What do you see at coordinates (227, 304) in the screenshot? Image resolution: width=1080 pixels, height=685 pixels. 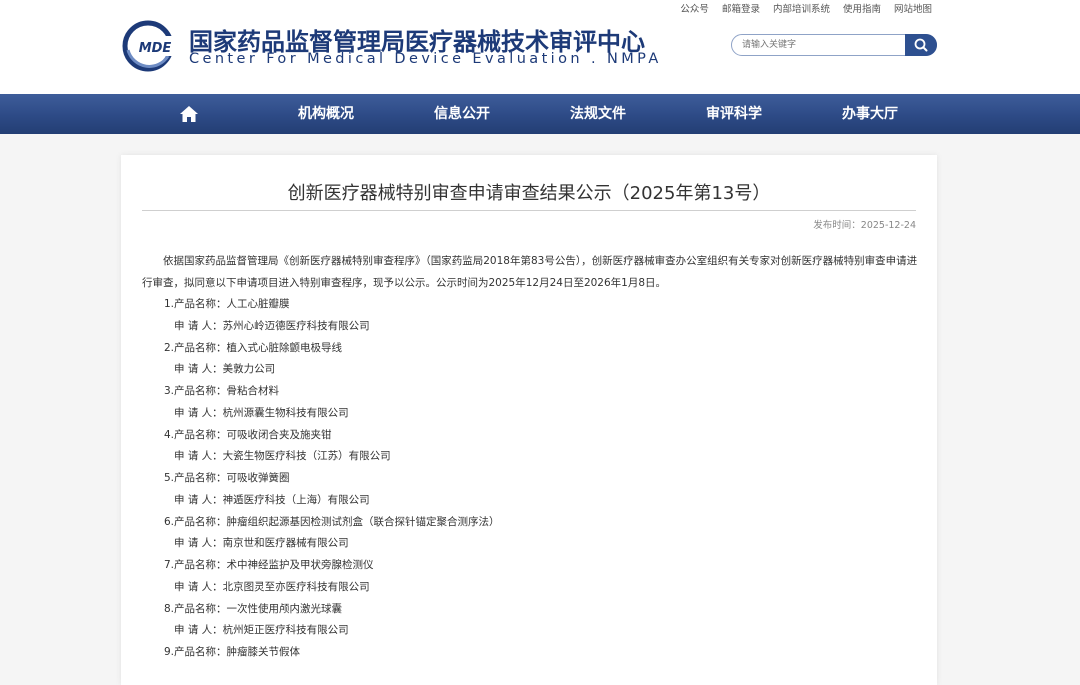 I see `product-name: 1.产品名称：人工心脏瓣膜` at bounding box center [227, 304].